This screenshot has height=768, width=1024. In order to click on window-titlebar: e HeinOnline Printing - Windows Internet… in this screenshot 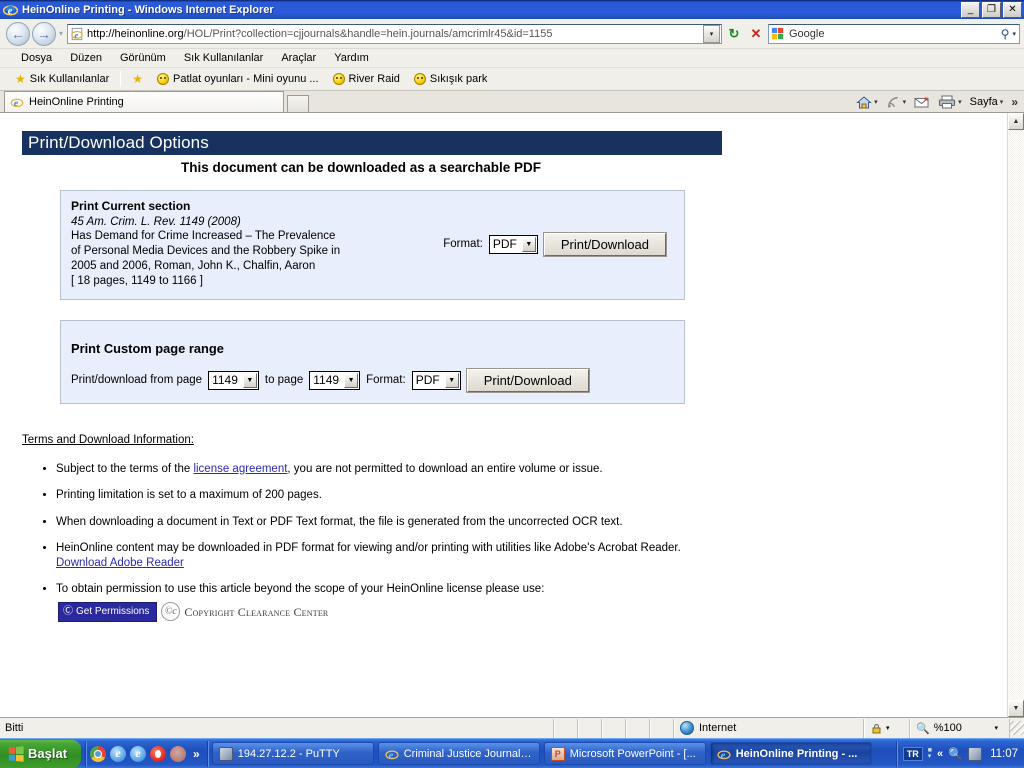, I will do `click(512, 9)`.